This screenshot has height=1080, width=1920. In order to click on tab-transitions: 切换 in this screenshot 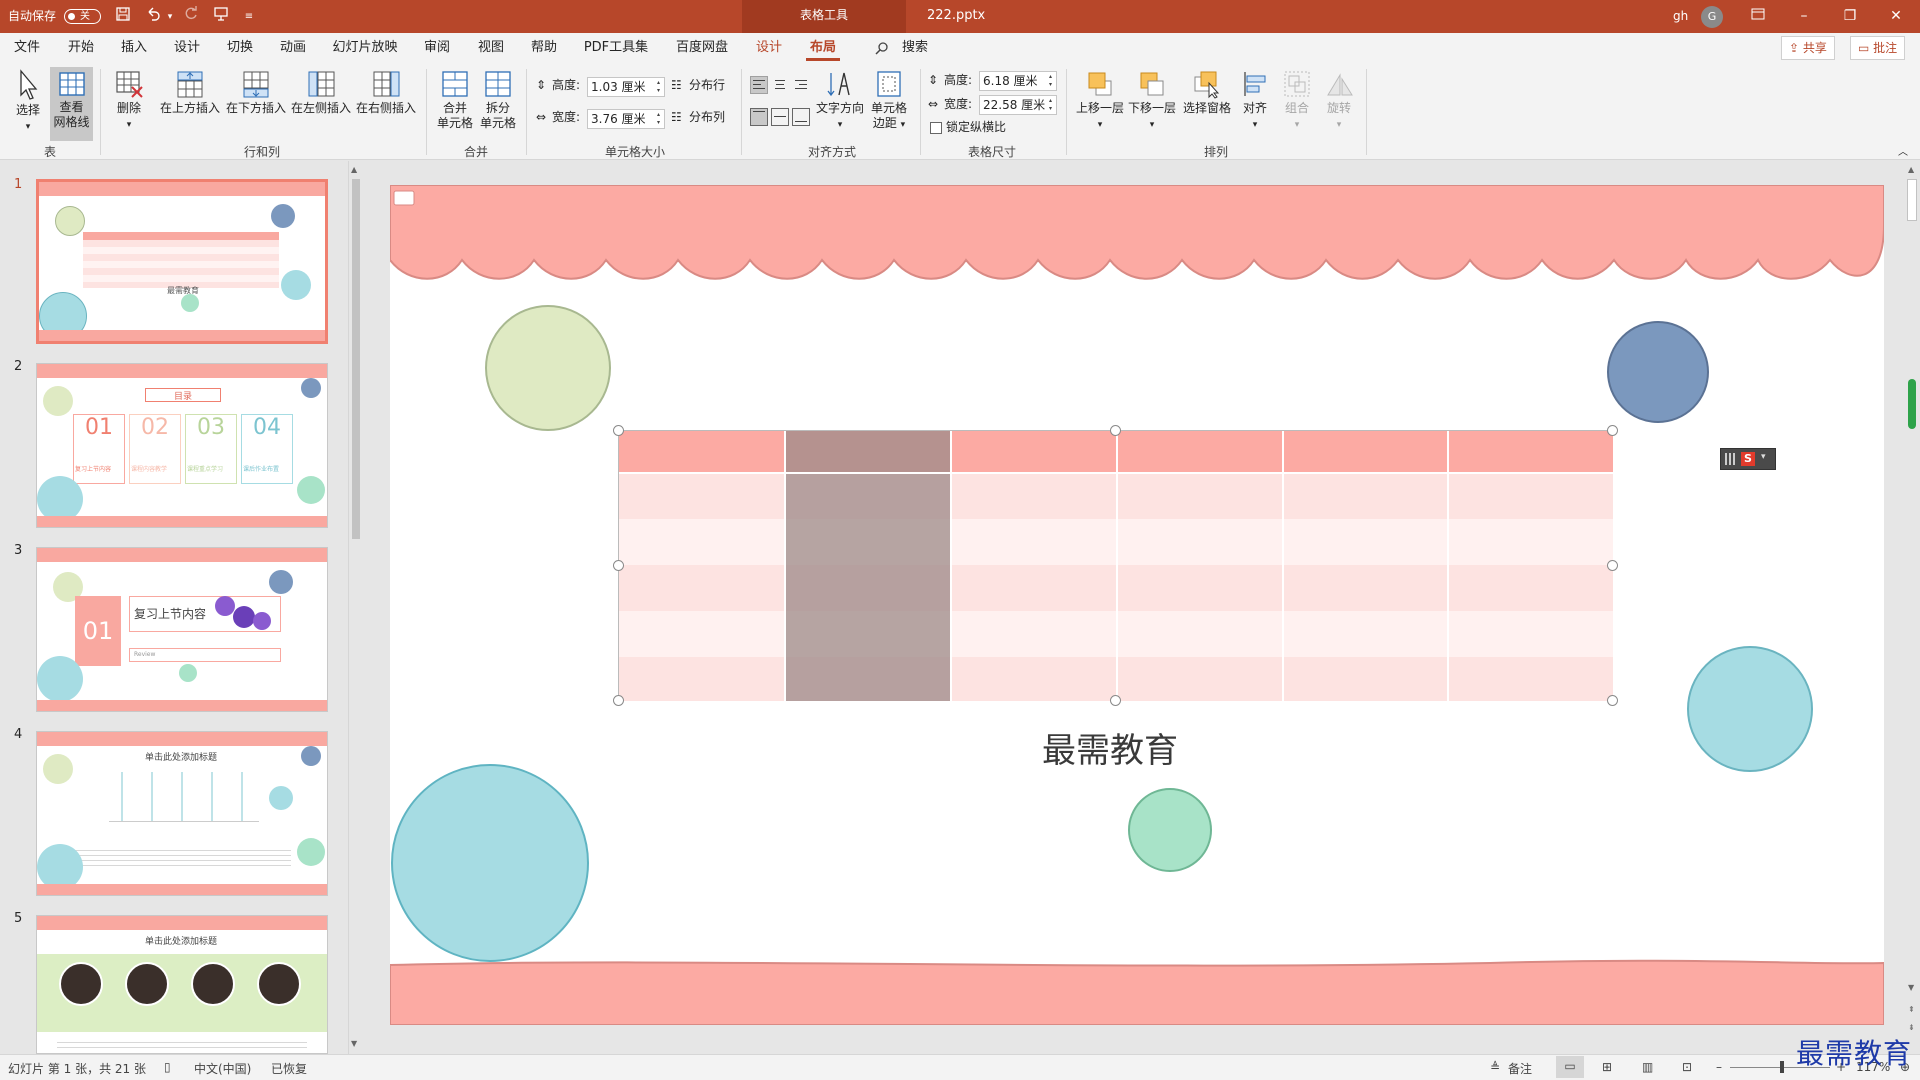, I will do `click(240, 48)`.